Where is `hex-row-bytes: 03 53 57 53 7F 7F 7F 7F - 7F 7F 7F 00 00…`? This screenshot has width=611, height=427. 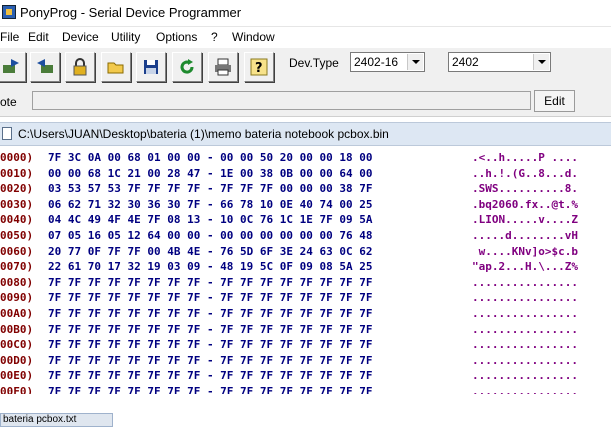
hex-row-bytes: 03 53 57 53 7F 7F 7F 7F - 7F 7F 7F 00 00… is located at coordinates (210, 189).